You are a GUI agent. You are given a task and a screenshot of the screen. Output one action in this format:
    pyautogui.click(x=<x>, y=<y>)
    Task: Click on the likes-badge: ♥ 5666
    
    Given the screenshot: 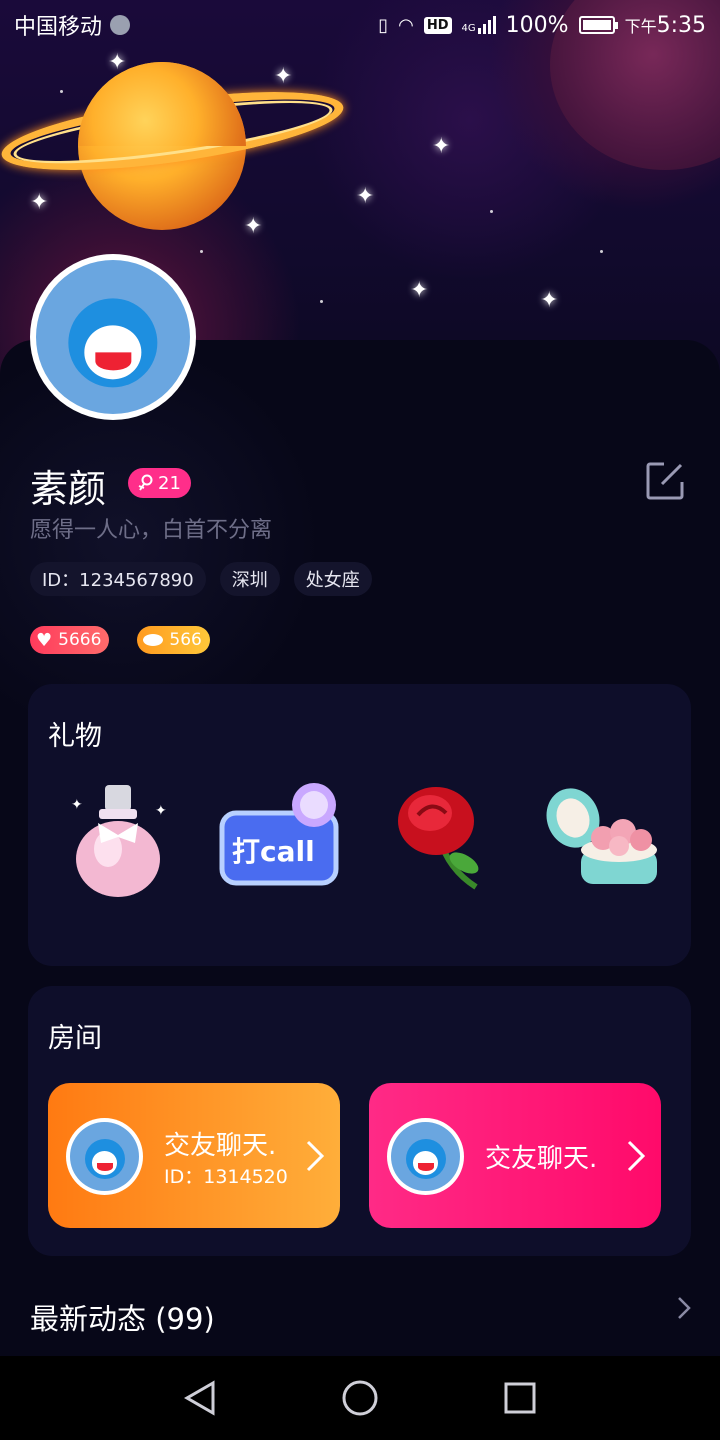 What is the action you would take?
    pyautogui.click(x=70, y=640)
    